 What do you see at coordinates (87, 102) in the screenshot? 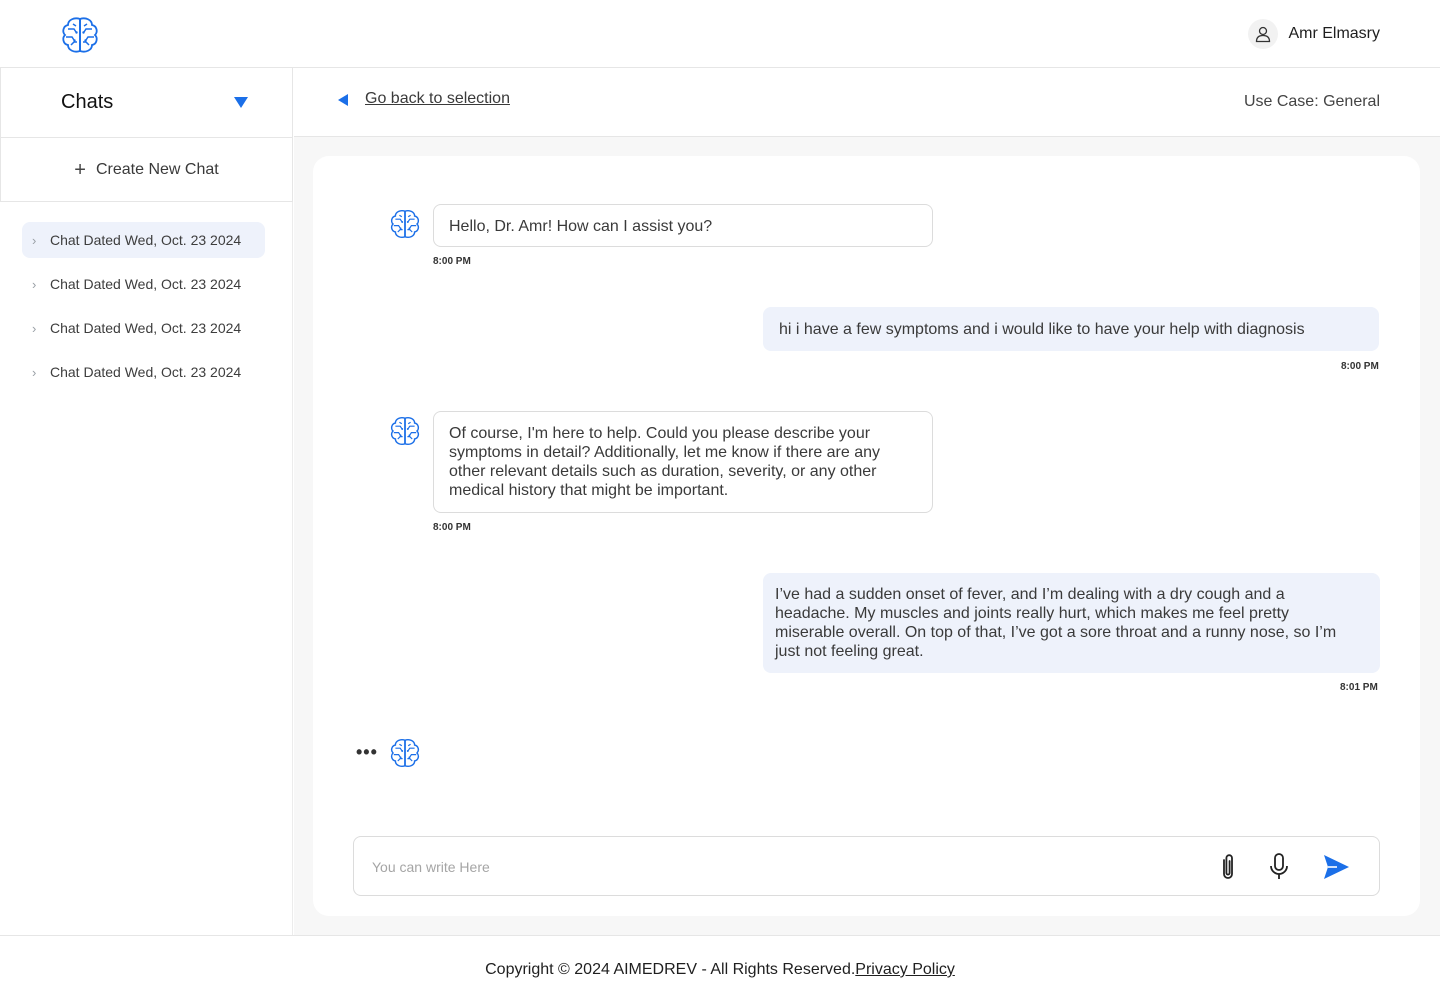
I see `chats-title: Chats` at bounding box center [87, 102].